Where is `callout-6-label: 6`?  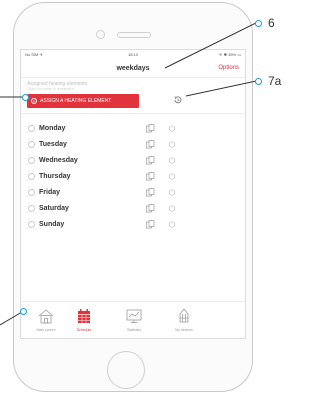
callout-6-label: 6 is located at coordinates (271, 23).